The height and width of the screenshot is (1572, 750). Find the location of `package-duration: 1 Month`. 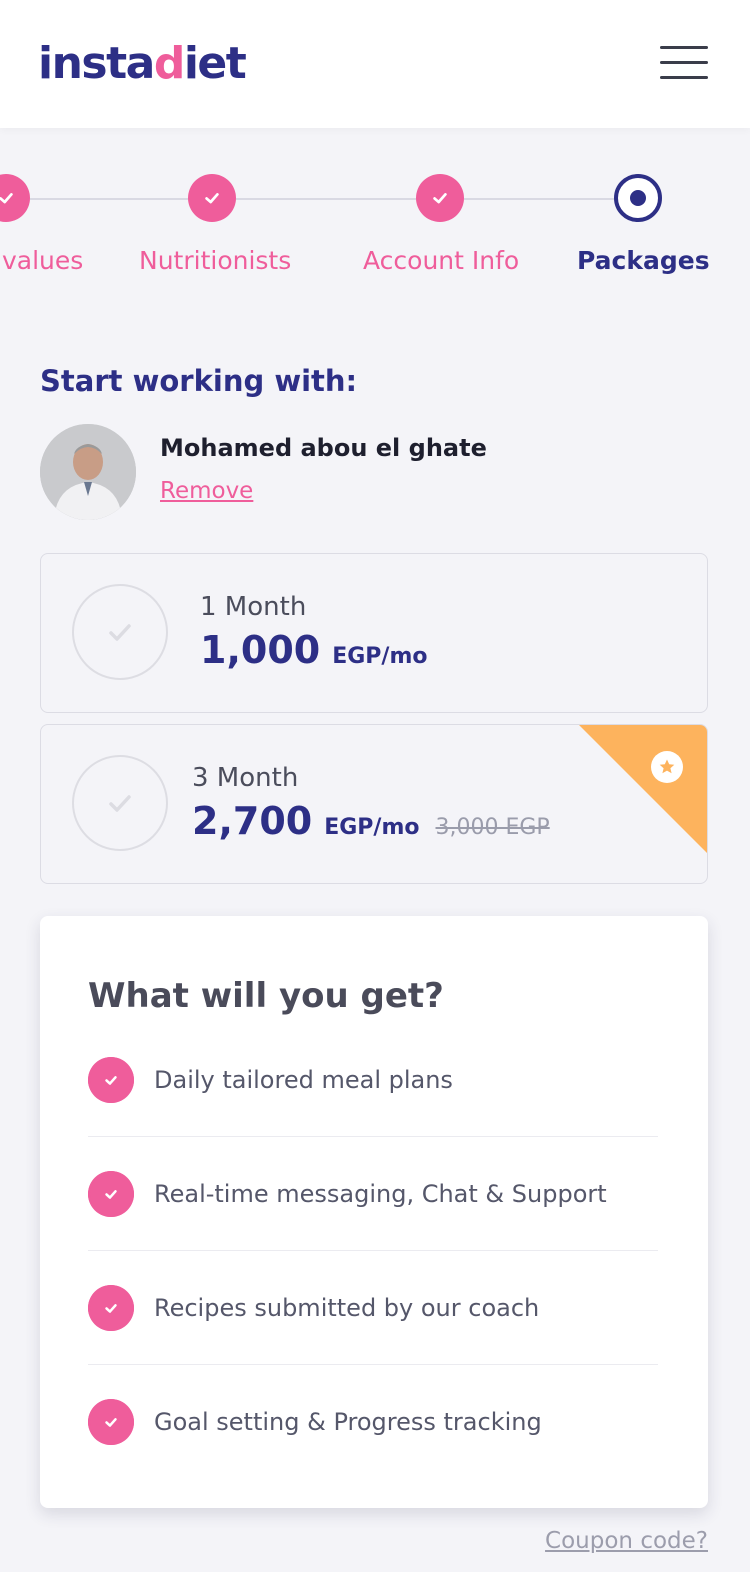

package-duration: 1 Month is located at coordinates (253, 607).